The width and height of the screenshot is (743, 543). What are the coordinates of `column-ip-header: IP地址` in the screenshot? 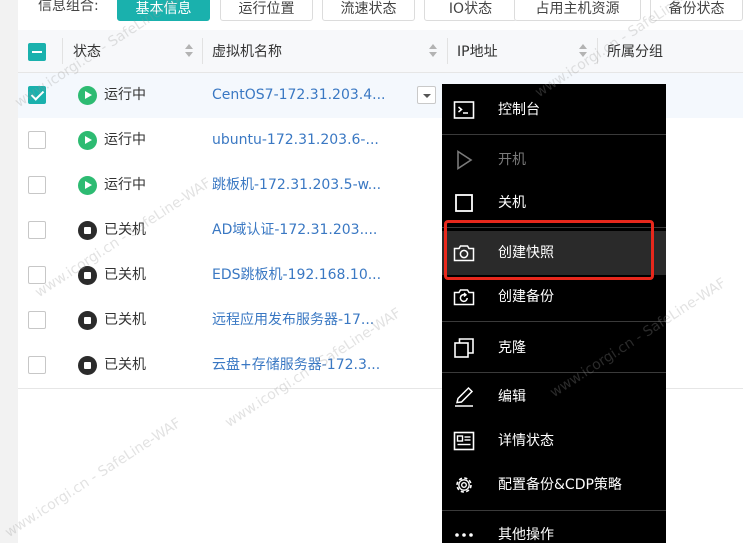 It's located at (477, 51).